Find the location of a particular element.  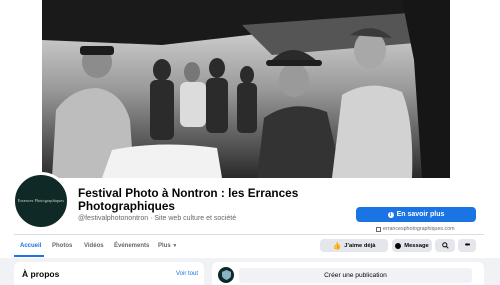

search-icon is located at coordinates (445, 245).